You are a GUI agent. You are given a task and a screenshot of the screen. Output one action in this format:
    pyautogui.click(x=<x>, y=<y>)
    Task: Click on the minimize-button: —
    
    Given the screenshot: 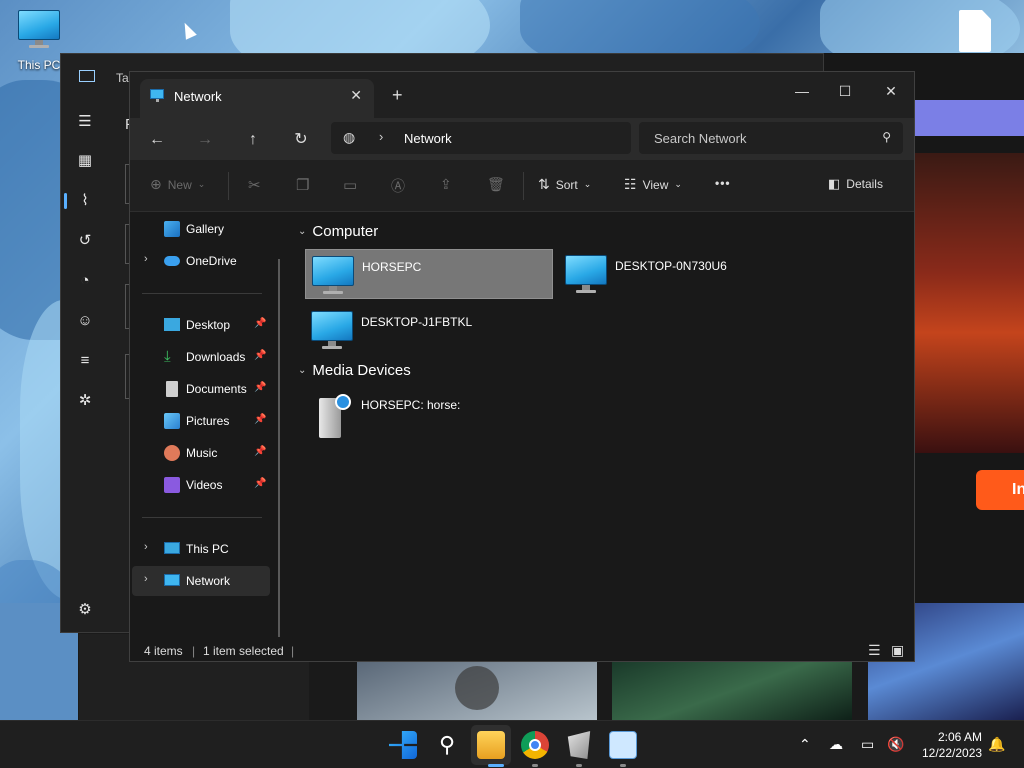 What is the action you would take?
    pyautogui.click(x=802, y=91)
    